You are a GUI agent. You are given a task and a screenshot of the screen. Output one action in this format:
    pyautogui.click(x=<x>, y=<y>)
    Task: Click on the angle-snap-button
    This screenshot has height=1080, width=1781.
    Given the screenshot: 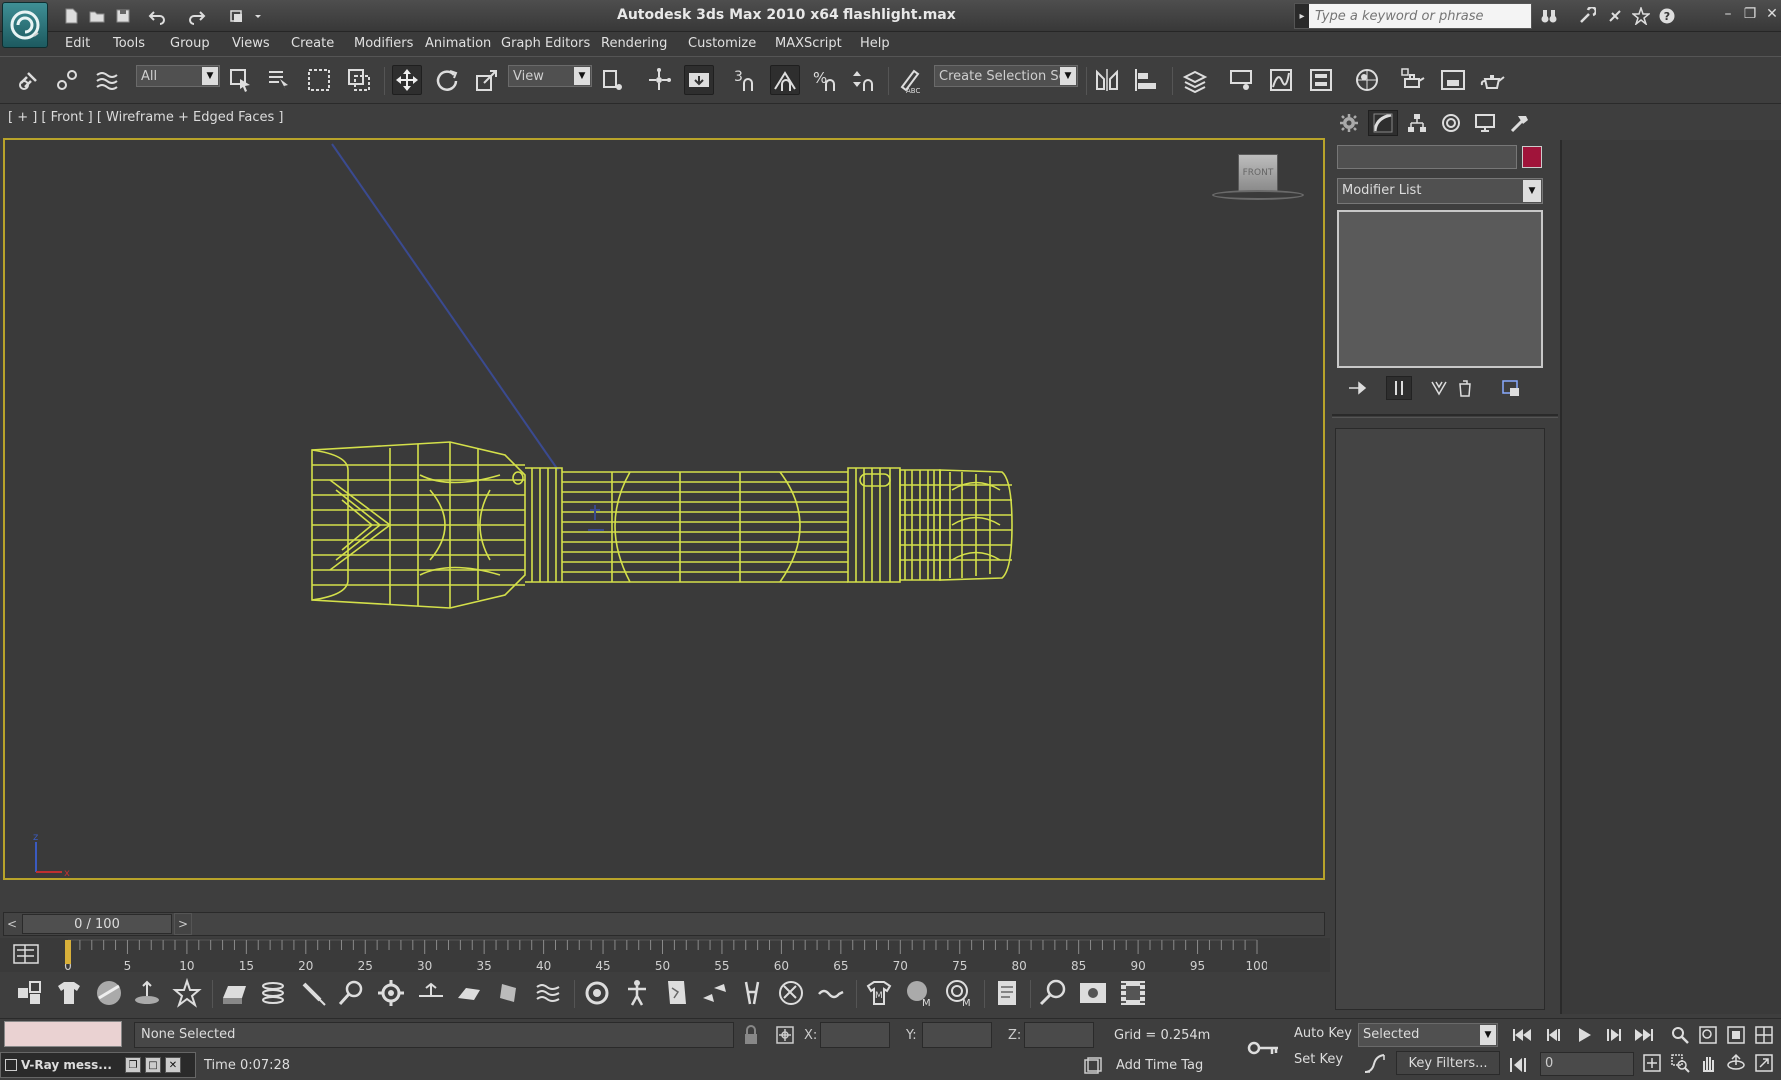 What is the action you would take?
    pyautogui.click(x=785, y=80)
    